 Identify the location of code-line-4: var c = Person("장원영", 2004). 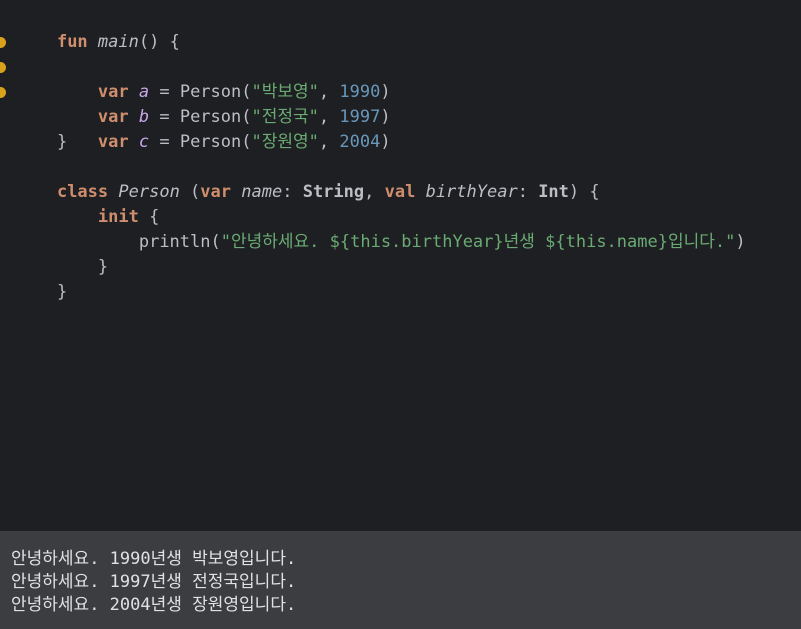
(195, 116).